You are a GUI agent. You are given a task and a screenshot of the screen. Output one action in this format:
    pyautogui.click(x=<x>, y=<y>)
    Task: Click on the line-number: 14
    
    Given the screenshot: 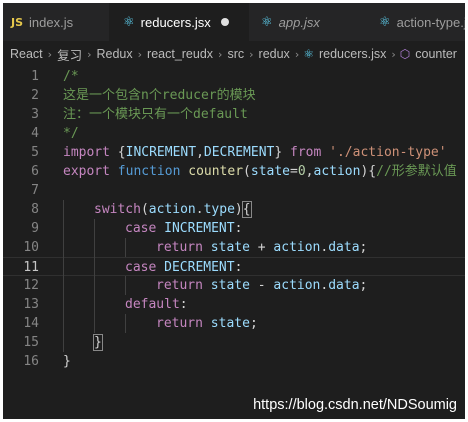 What is the action you would take?
    pyautogui.click(x=31, y=323)
    